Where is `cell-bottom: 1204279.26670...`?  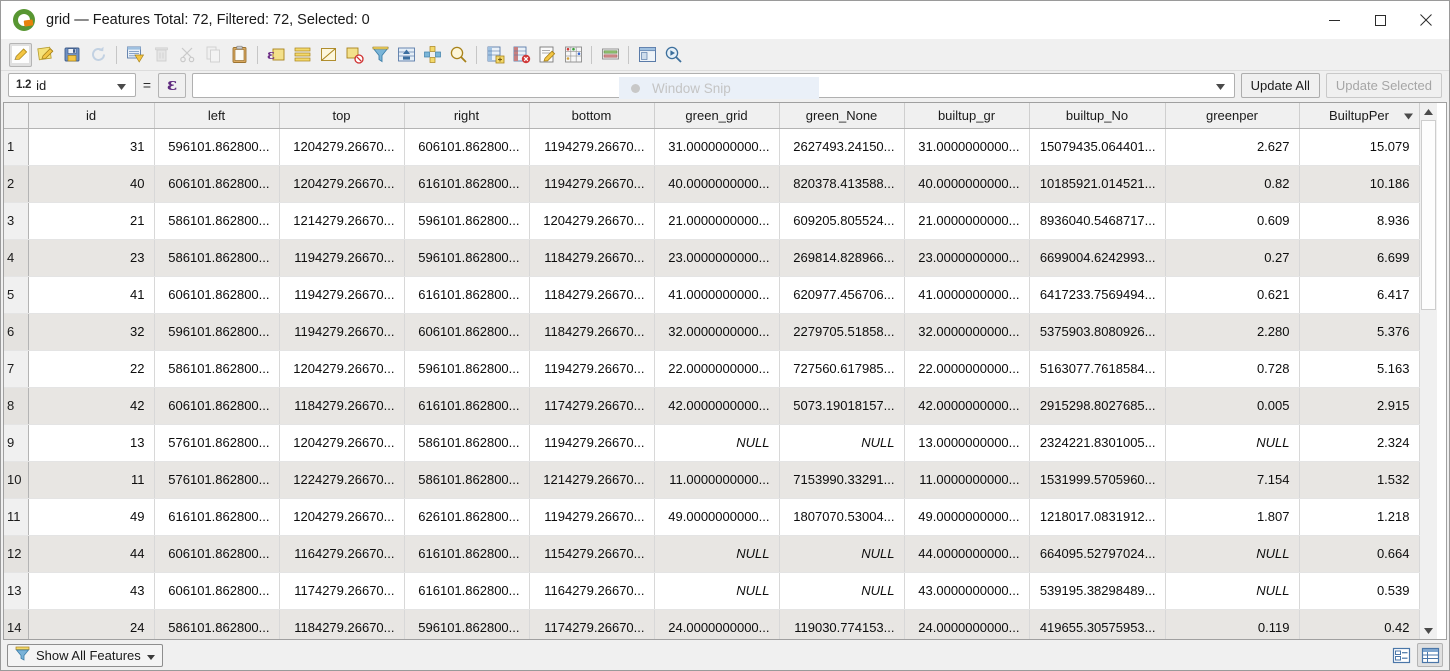
cell-bottom: 1204279.26670... is located at coordinates (592, 221).